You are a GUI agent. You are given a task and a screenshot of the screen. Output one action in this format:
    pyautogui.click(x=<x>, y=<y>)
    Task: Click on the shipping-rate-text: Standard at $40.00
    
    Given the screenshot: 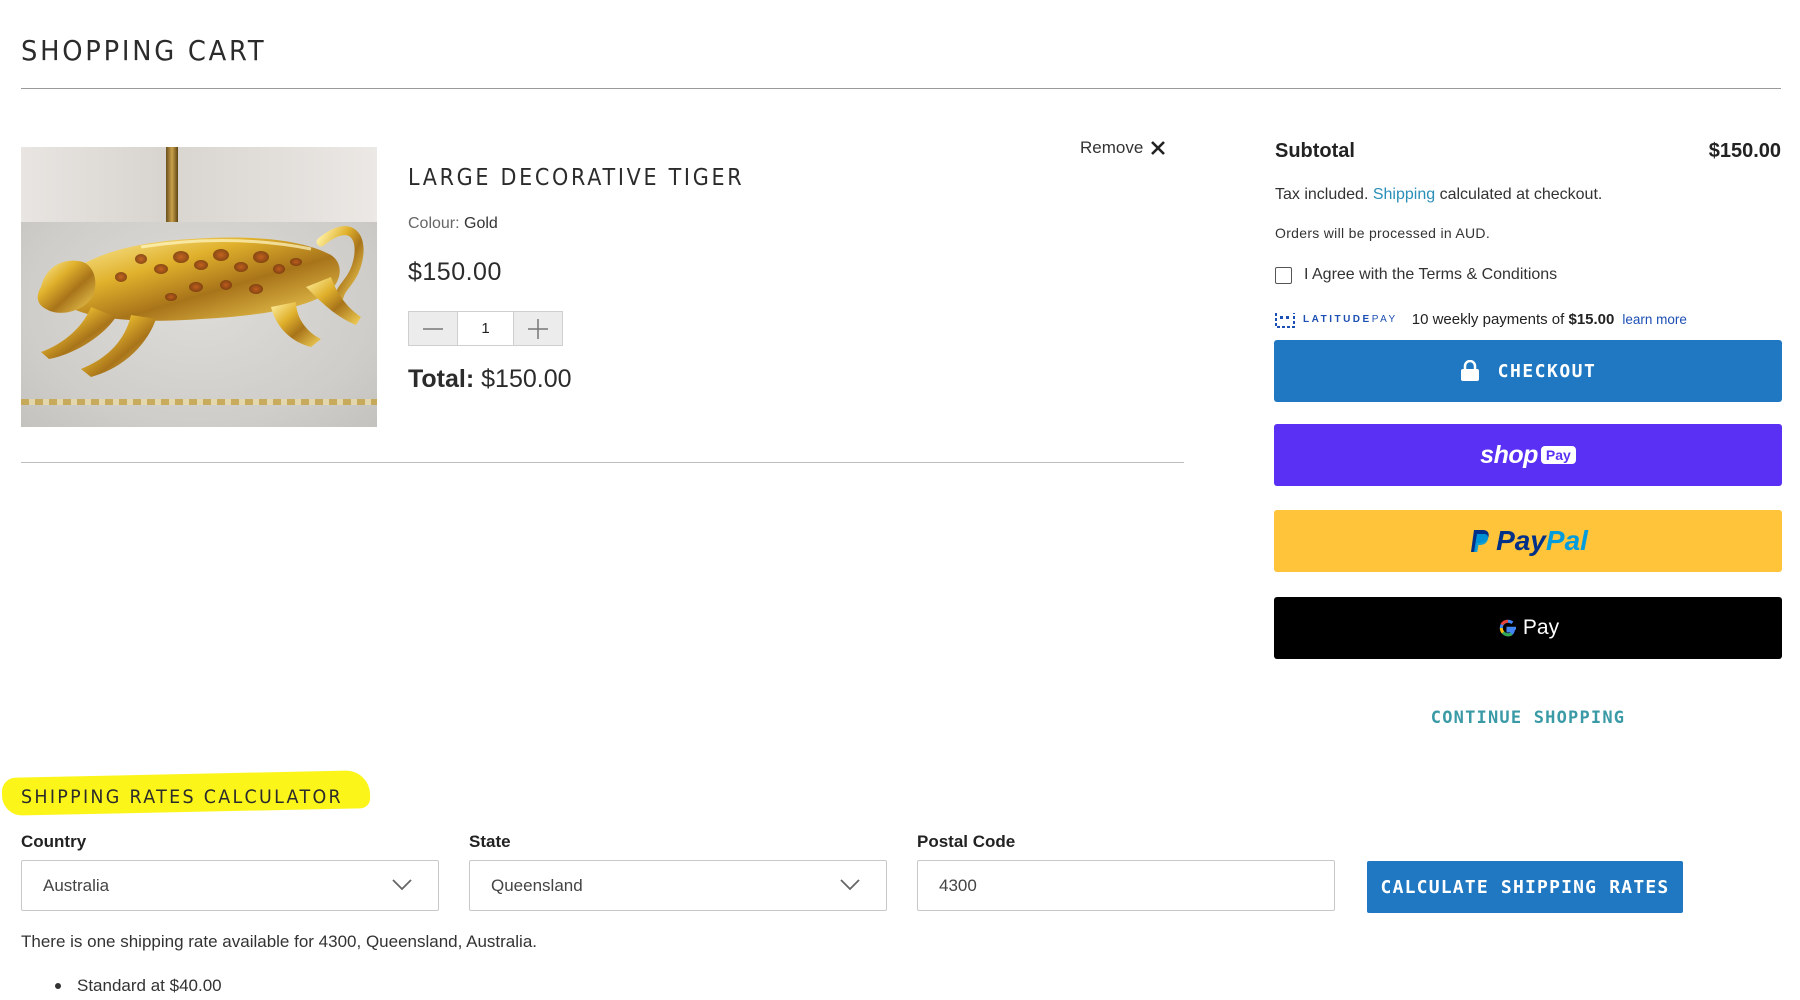 What is the action you would take?
    pyautogui.click(x=149, y=985)
    